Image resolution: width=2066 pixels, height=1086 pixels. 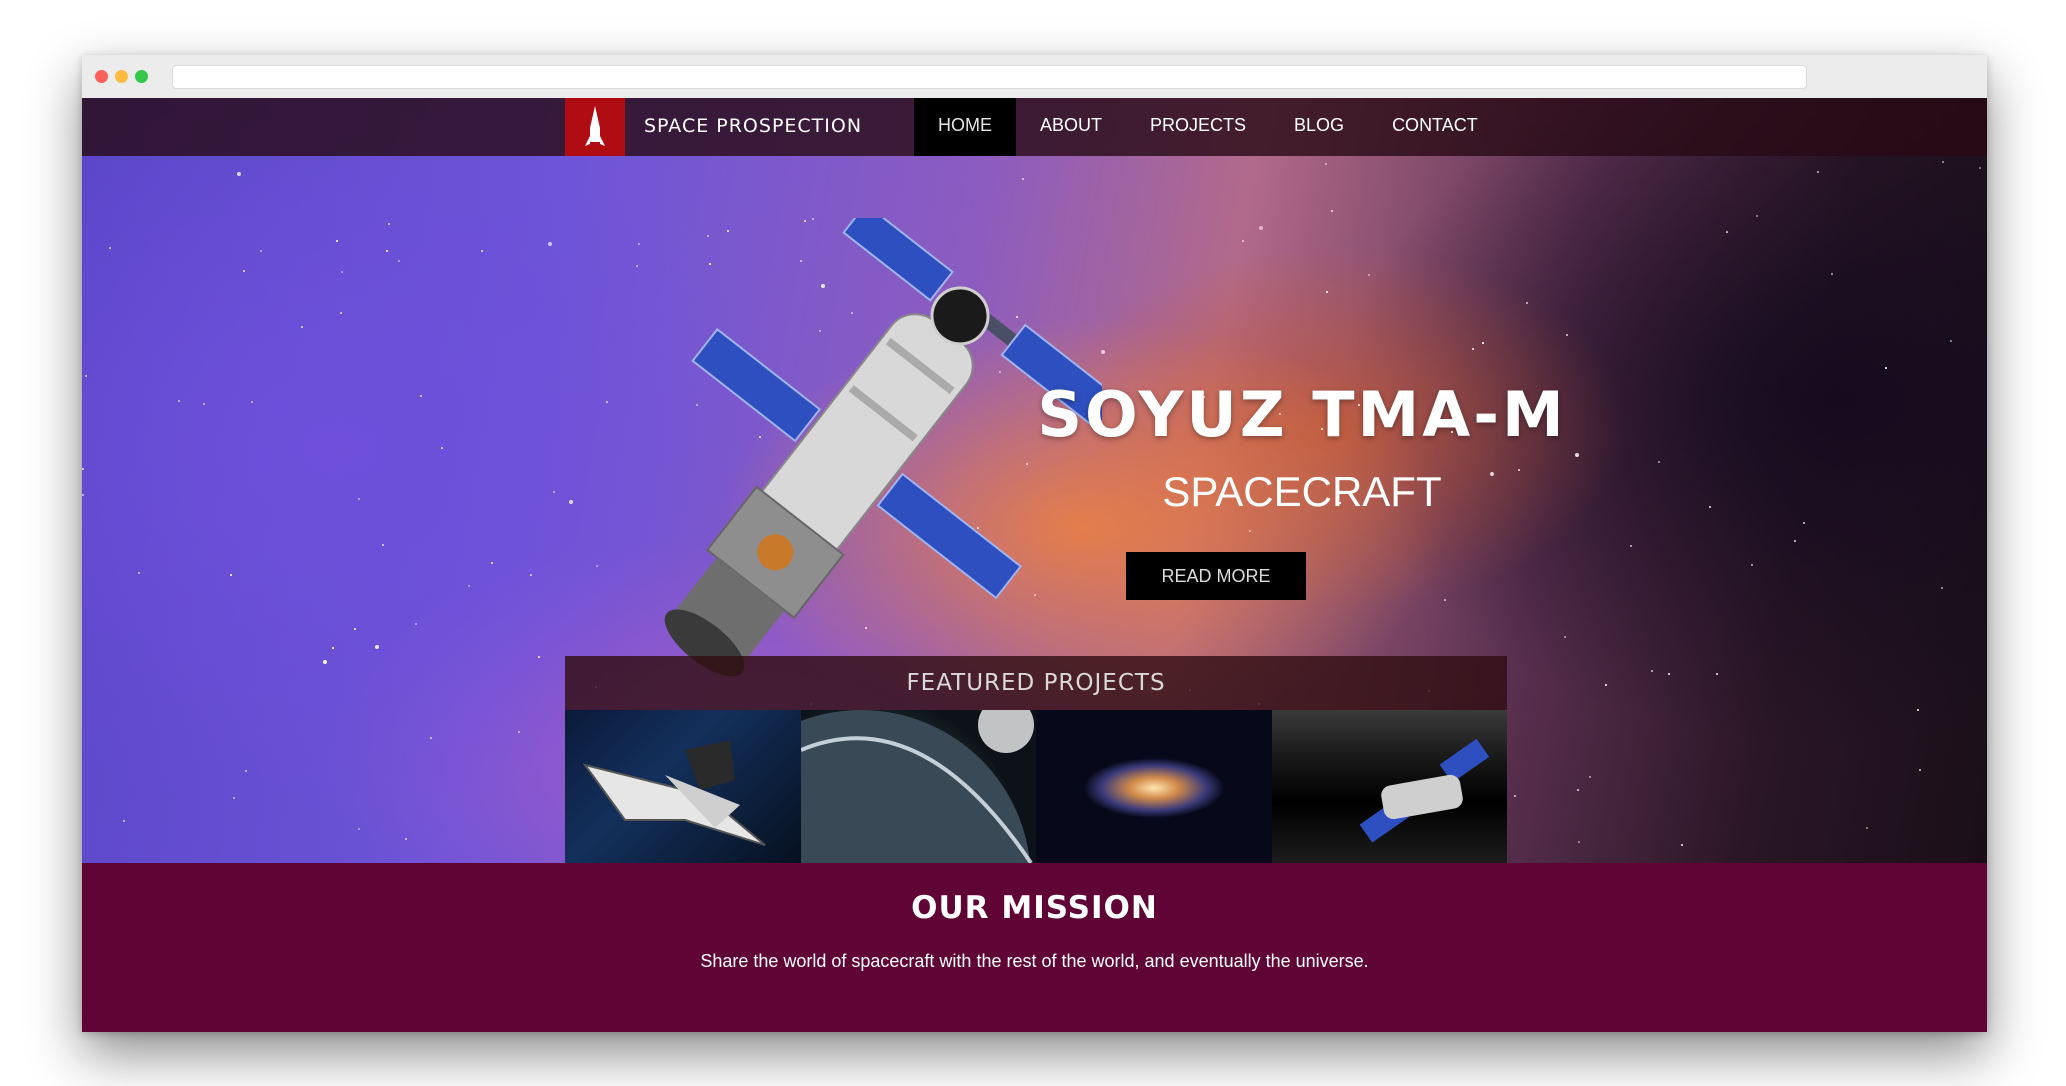 I want to click on hero-subtitle: SPACECRAFT, so click(x=1302, y=491).